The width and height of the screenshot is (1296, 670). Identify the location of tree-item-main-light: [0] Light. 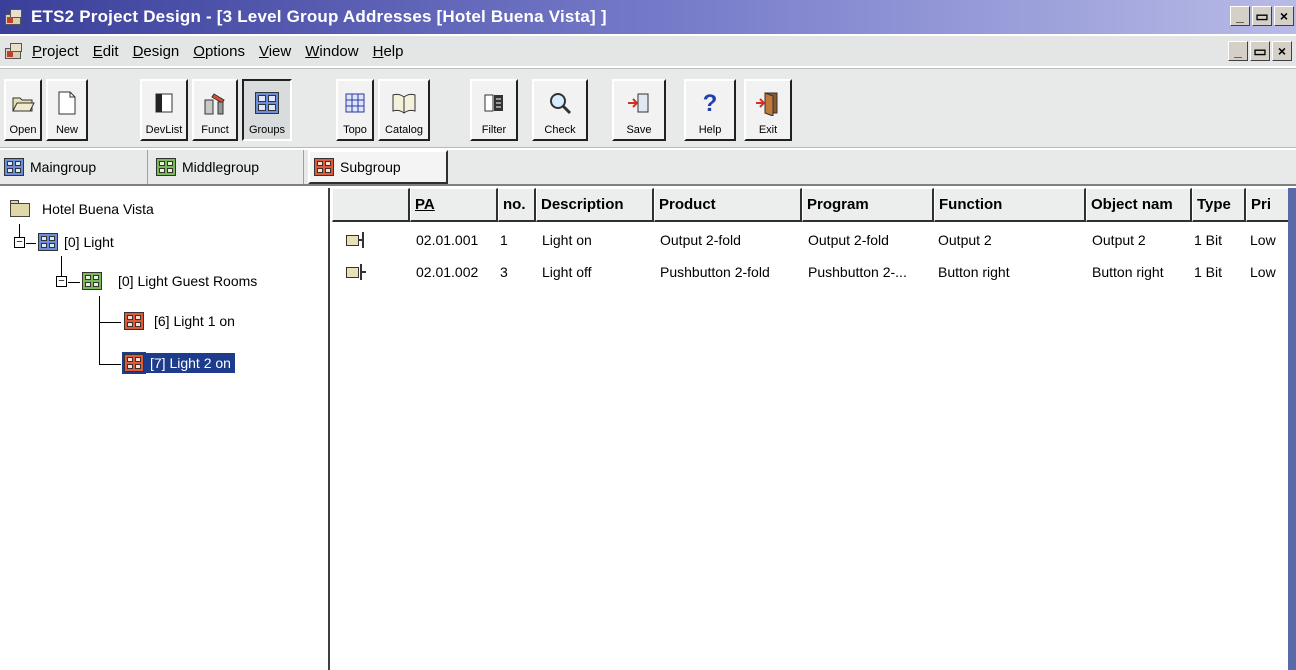
(76, 242).